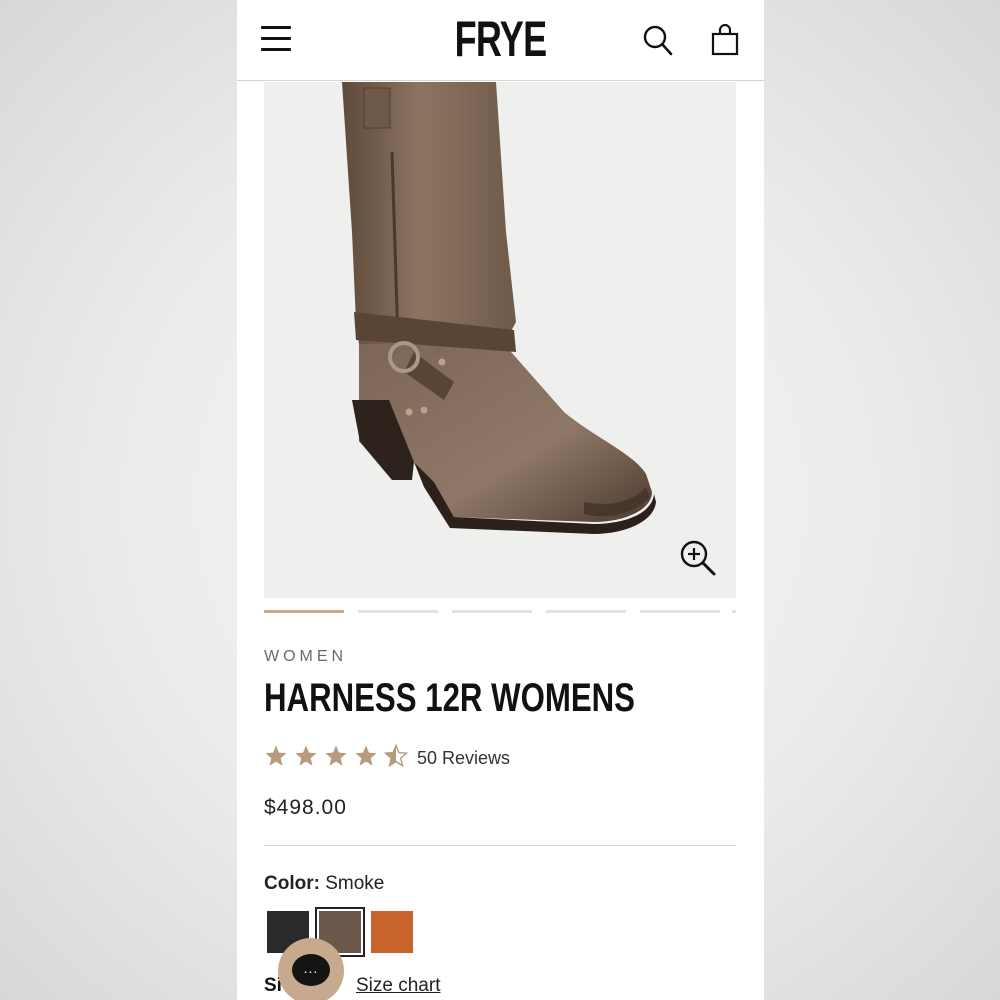  Describe the element at coordinates (398, 986) in the screenshot. I see `size-chart-link: Size chart` at that location.